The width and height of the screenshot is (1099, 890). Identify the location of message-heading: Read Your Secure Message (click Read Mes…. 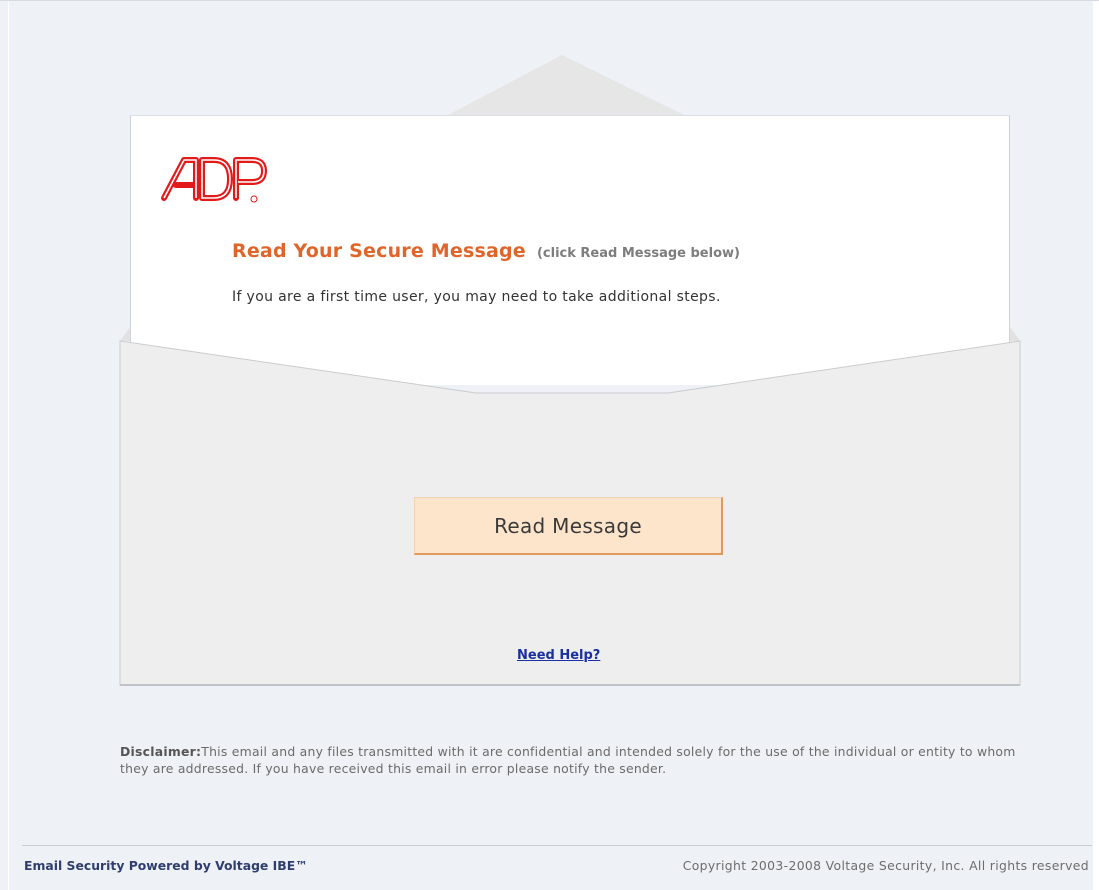
(486, 251).